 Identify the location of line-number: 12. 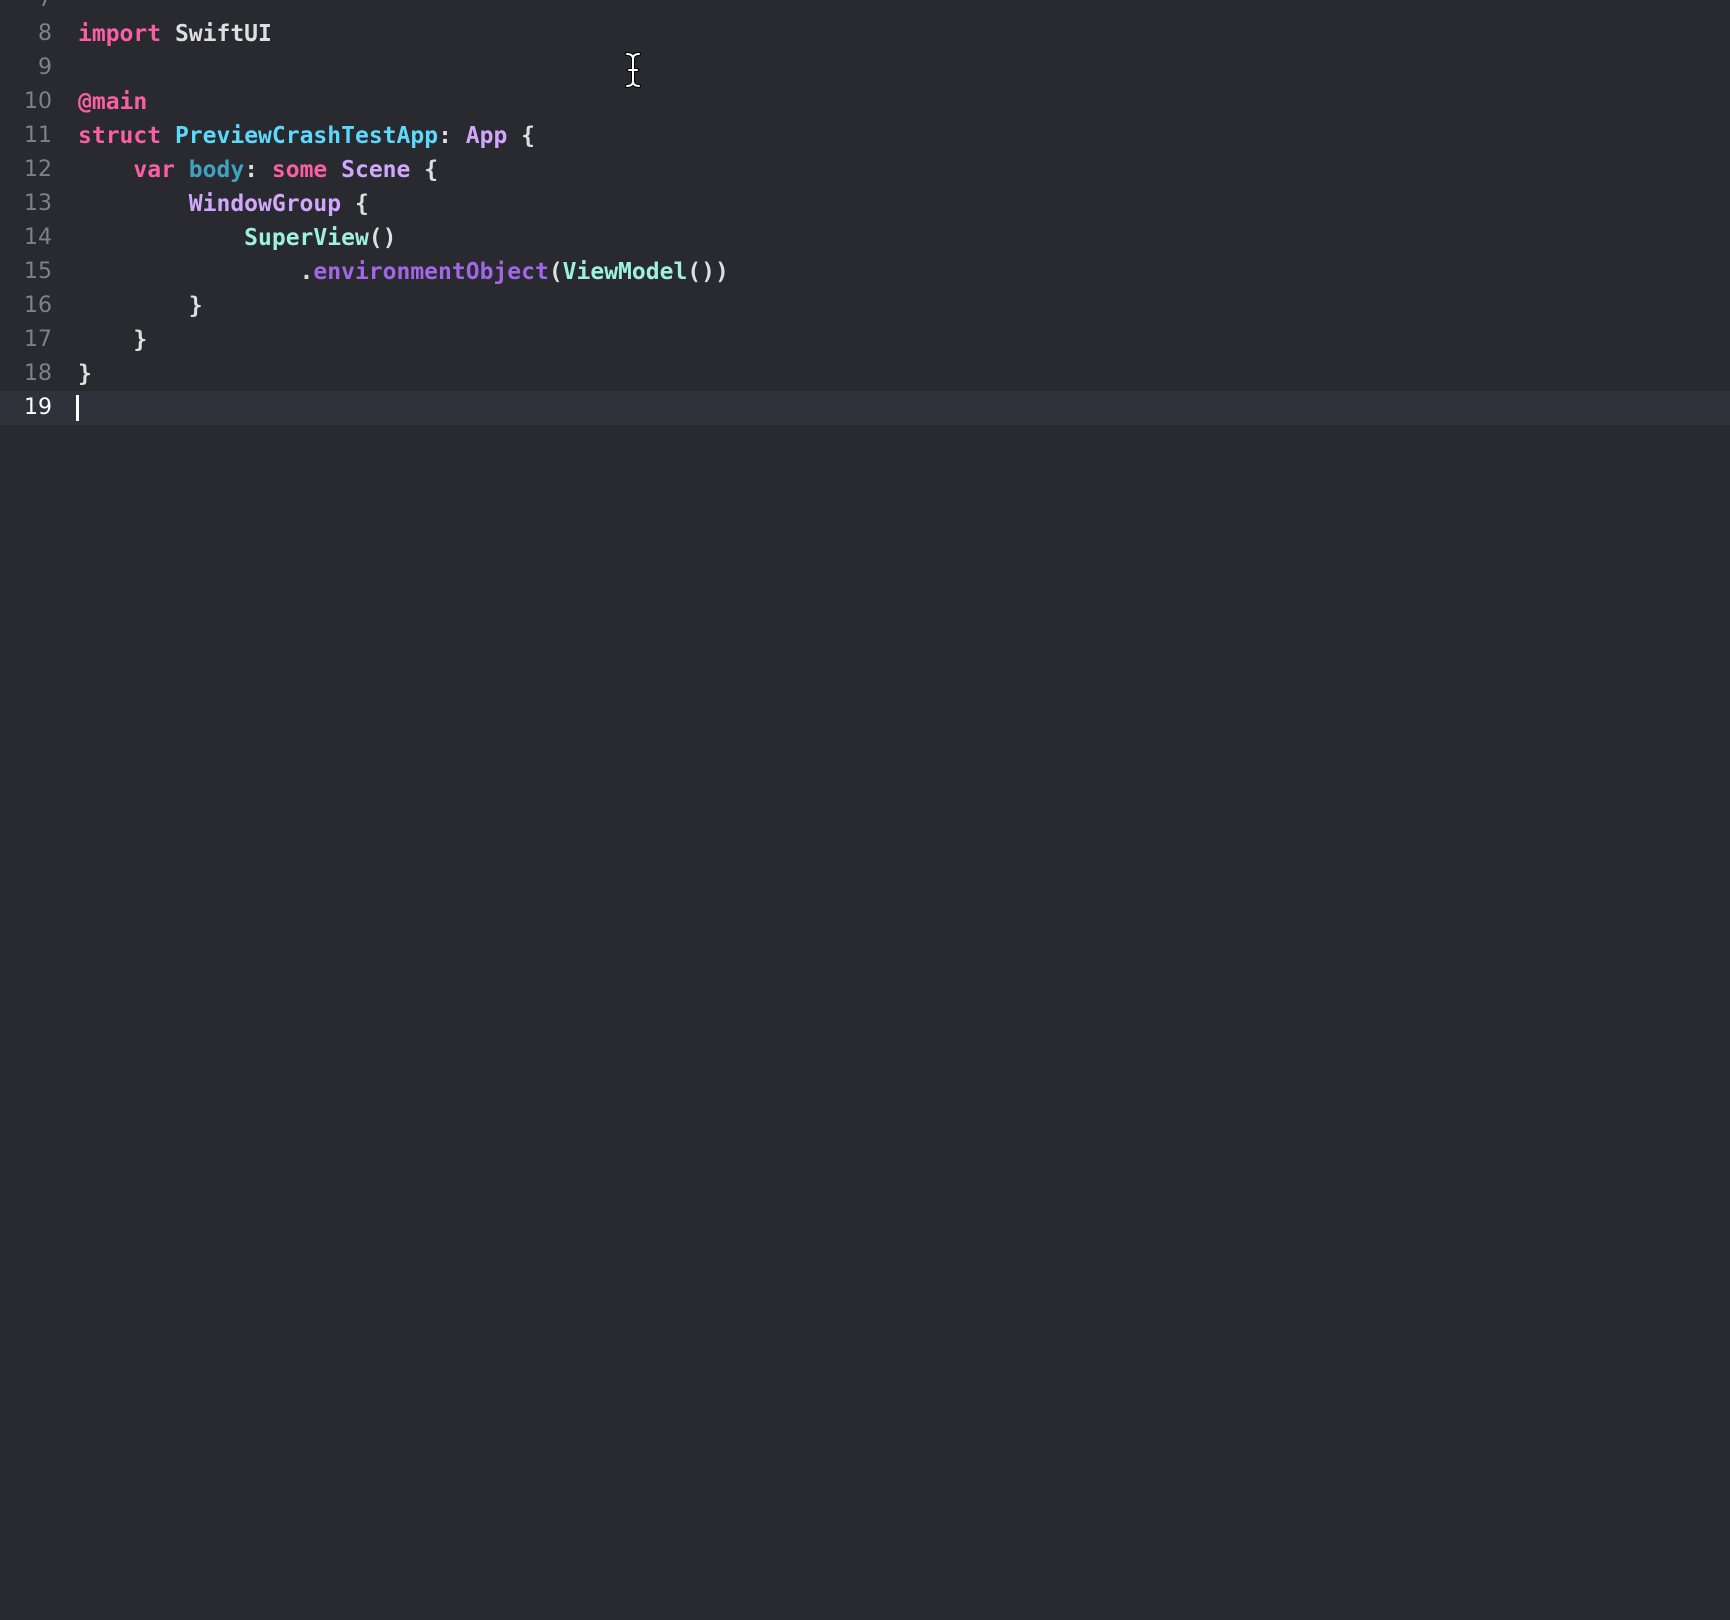
(38, 169).